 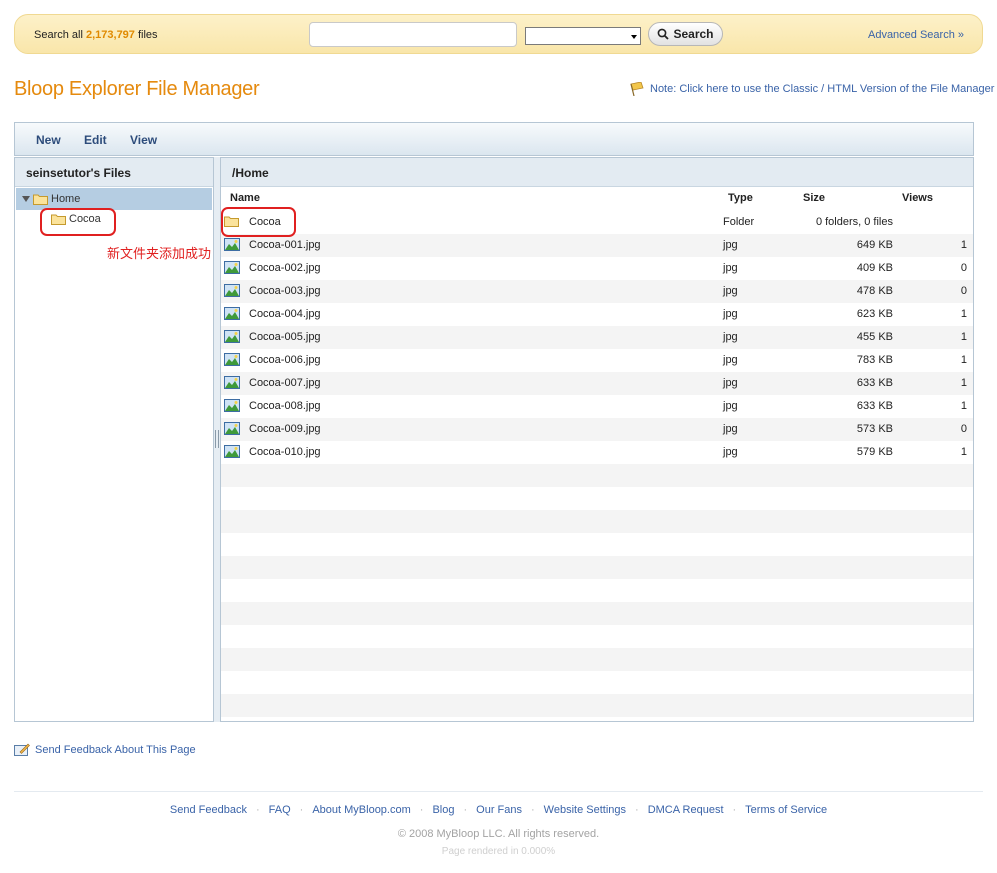 I want to click on footer-link: FAQ, so click(x=280, y=810).